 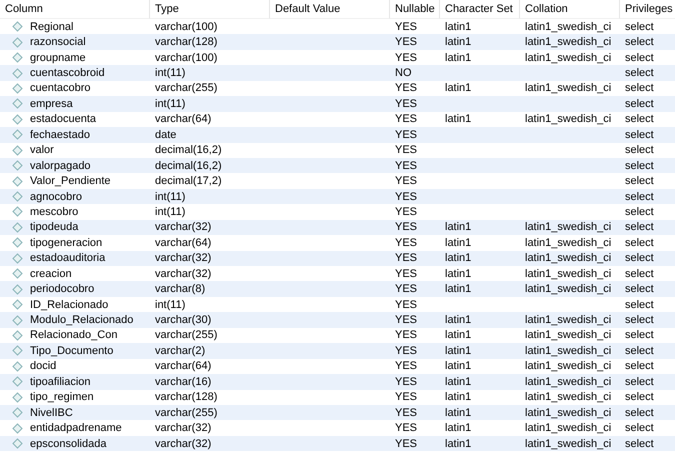 What do you see at coordinates (188, 181) in the screenshot?
I see `table-cell: decimal(17,2)` at bounding box center [188, 181].